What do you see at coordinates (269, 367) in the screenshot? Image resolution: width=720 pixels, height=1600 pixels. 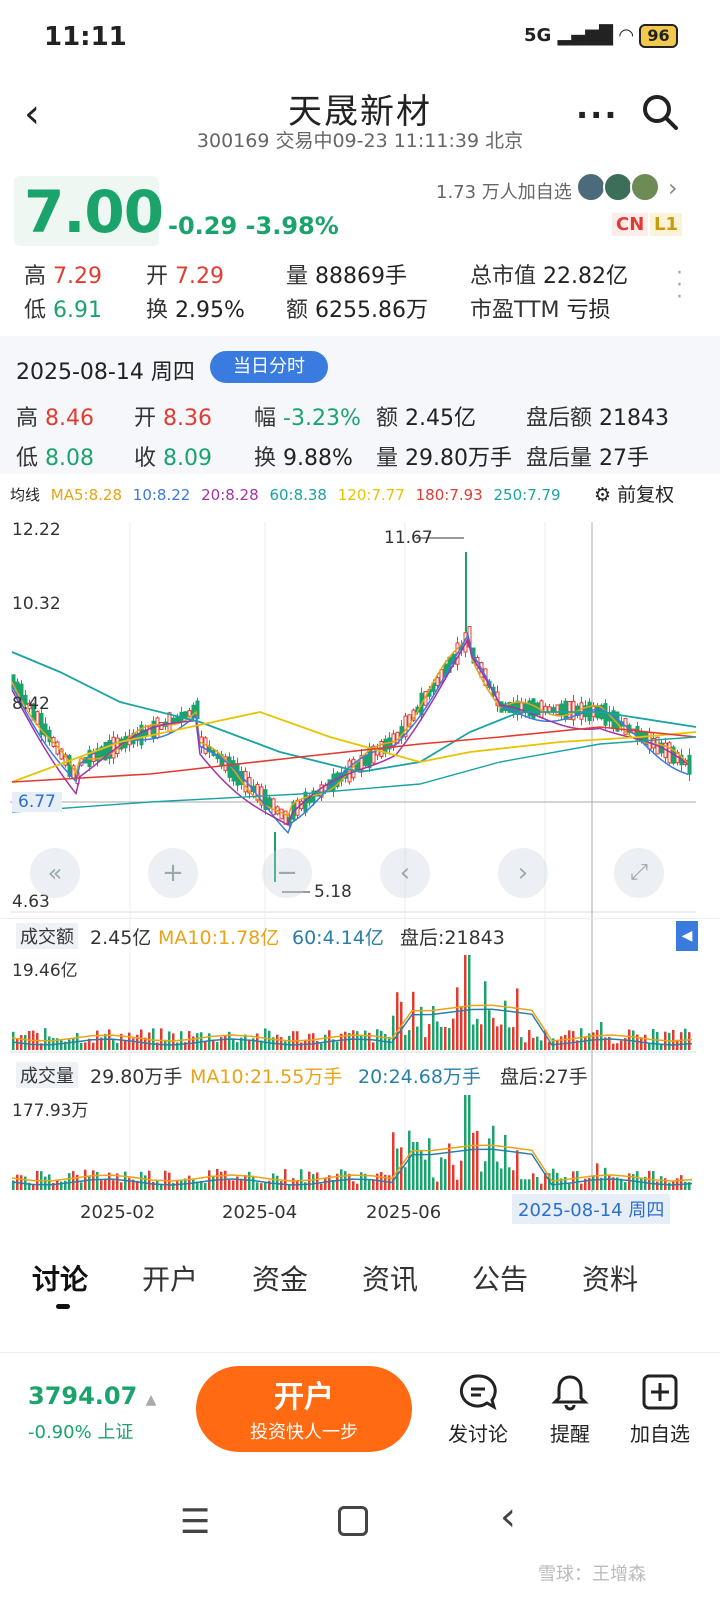 I see `intraday-button: 当日分时` at bounding box center [269, 367].